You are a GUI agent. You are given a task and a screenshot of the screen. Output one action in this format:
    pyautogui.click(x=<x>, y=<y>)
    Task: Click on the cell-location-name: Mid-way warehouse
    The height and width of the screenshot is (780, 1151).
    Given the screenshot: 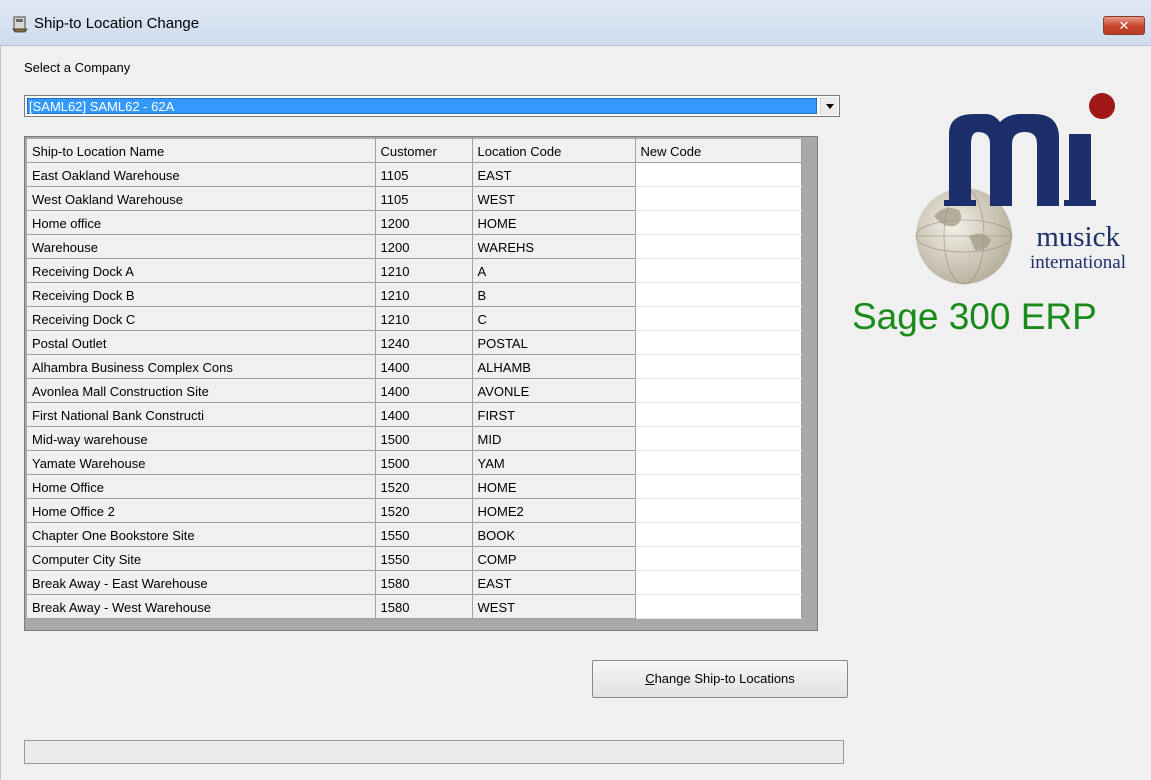 What is the action you would take?
    pyautogui.click(x=201, y=438)
    